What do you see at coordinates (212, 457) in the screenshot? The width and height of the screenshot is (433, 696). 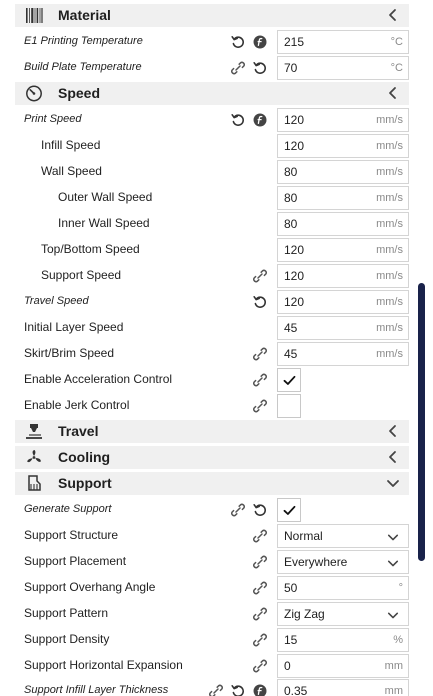 I see `section-header-cooling: Cooling` at bounding box center [212, 457].